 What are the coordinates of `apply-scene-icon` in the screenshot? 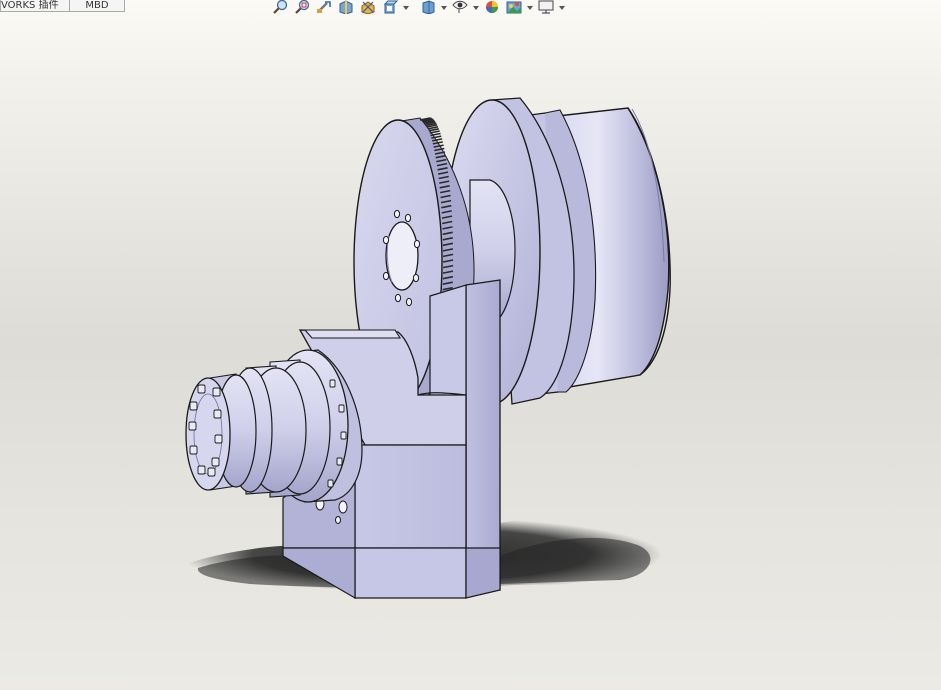 It's located at (514, 7).